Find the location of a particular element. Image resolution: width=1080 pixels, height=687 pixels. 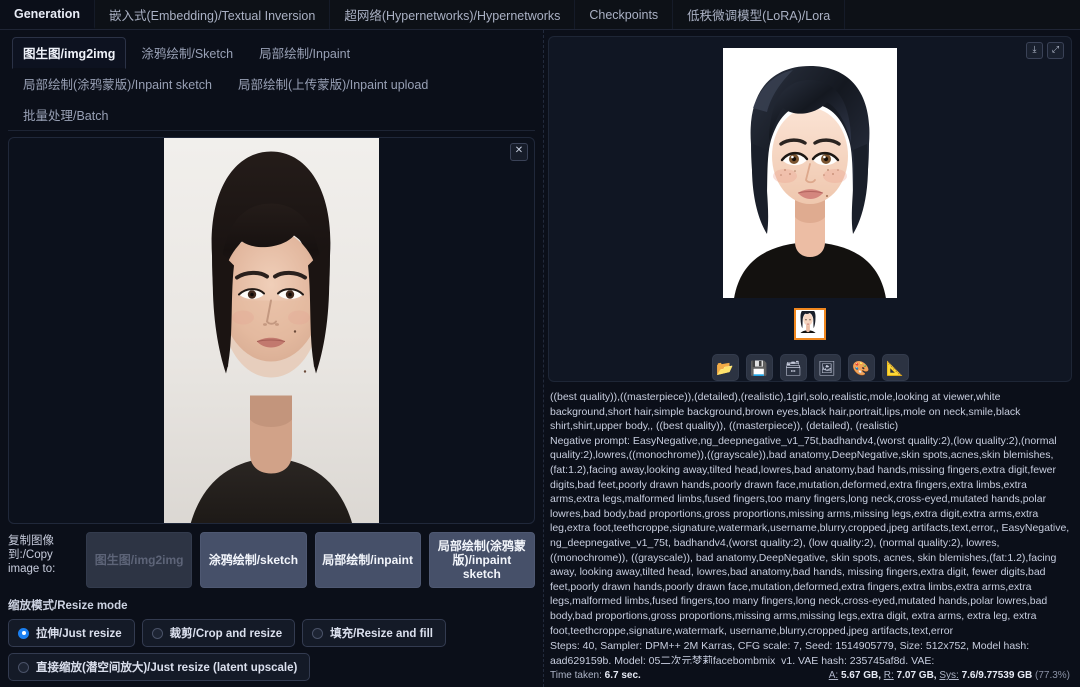

copy-to-sketch-button: 涂鸦绘制/sketch is located at coordinates (253, 560).